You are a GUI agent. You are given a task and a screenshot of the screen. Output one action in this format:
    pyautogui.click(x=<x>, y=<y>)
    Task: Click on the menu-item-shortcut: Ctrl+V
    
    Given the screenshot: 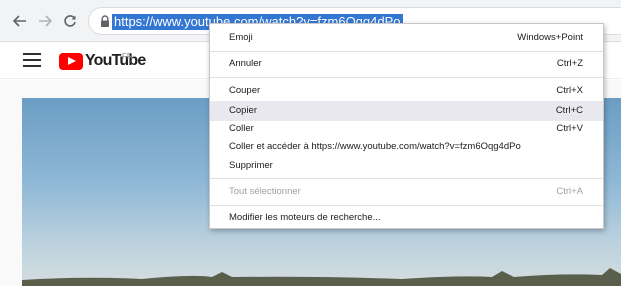 What is the action you would take?
    pyautogui.click(x=569, y=128)
    